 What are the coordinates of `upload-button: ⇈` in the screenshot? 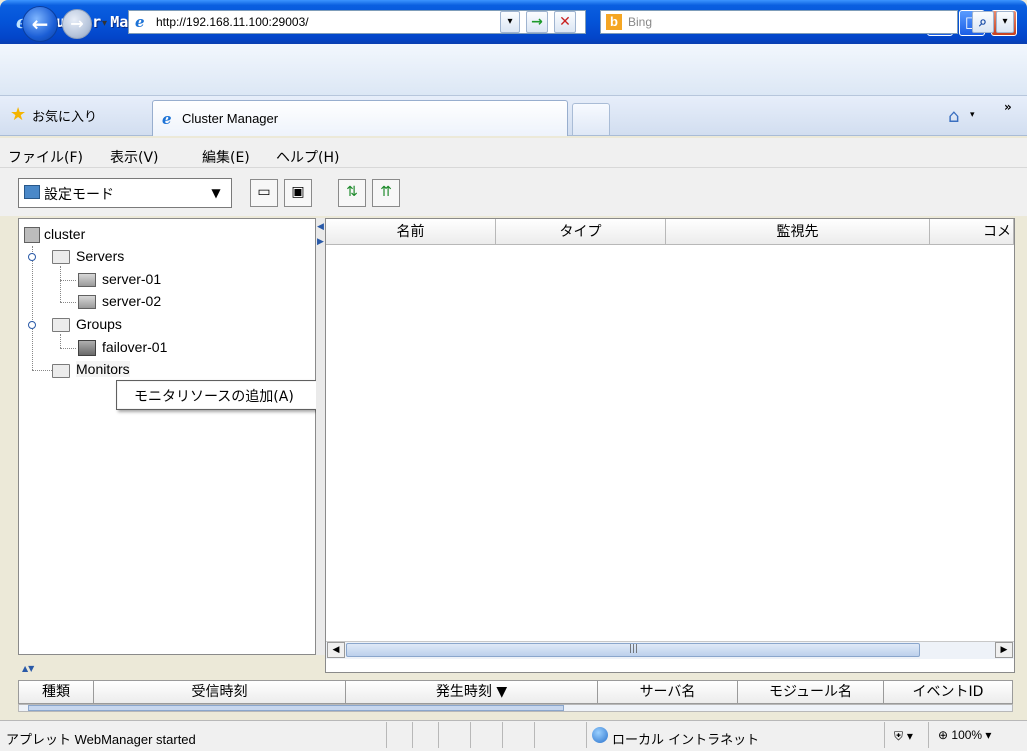 It's located at (386, 193).